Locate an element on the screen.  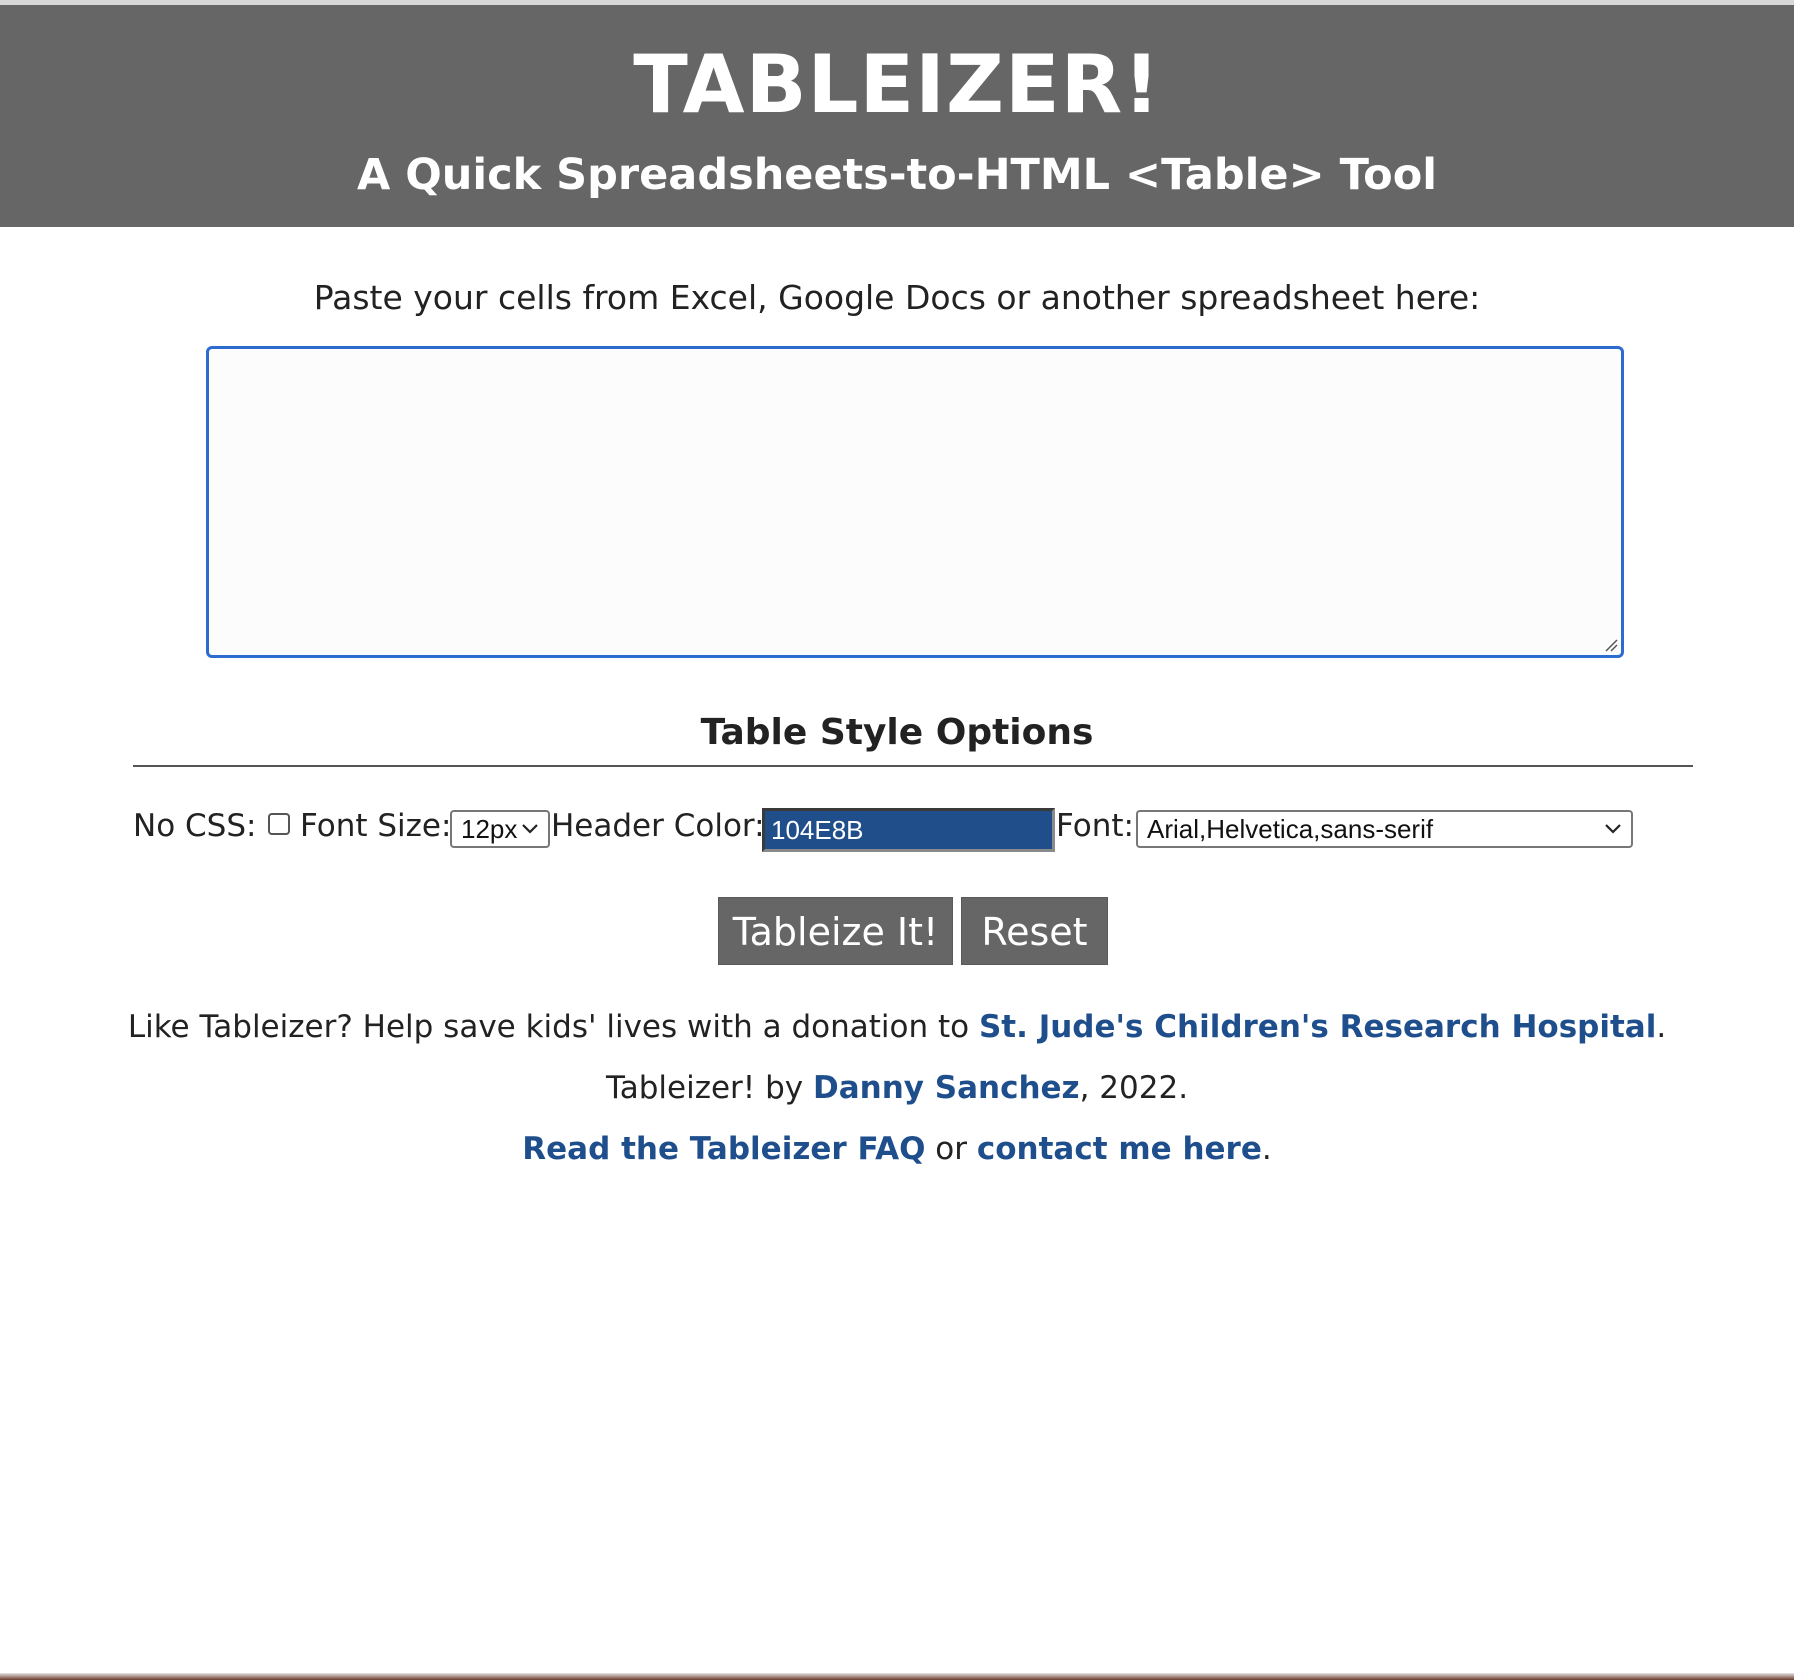
credit-line: Tableizer! by Danny Sanchez, 2022. is located at coordinates (897, 1088).